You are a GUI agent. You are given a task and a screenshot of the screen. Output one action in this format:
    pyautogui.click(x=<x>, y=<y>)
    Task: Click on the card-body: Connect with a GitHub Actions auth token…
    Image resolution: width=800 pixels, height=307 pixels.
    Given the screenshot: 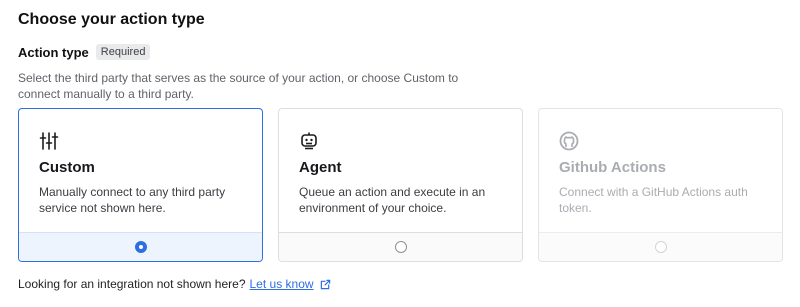 What is the action you would take?
    pyautogui.click(x=653, y=200)
    